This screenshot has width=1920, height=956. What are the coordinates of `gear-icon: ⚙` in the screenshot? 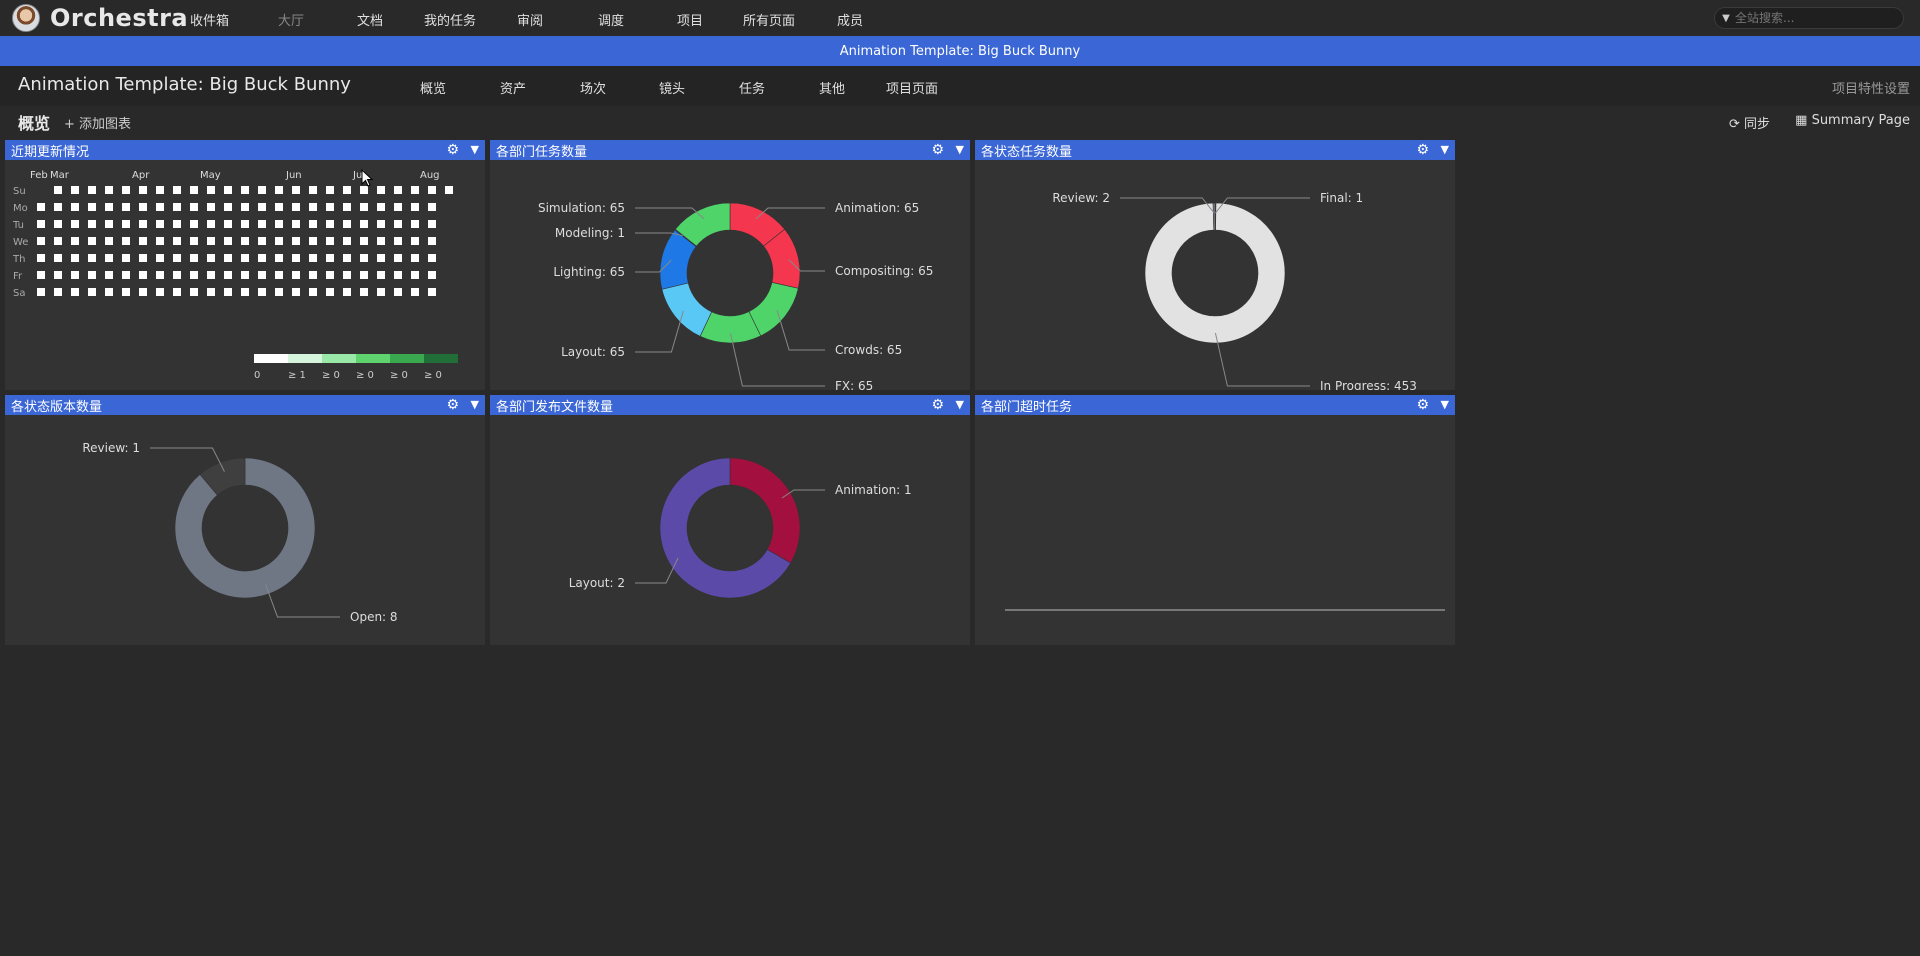 It's located at (937, 150).